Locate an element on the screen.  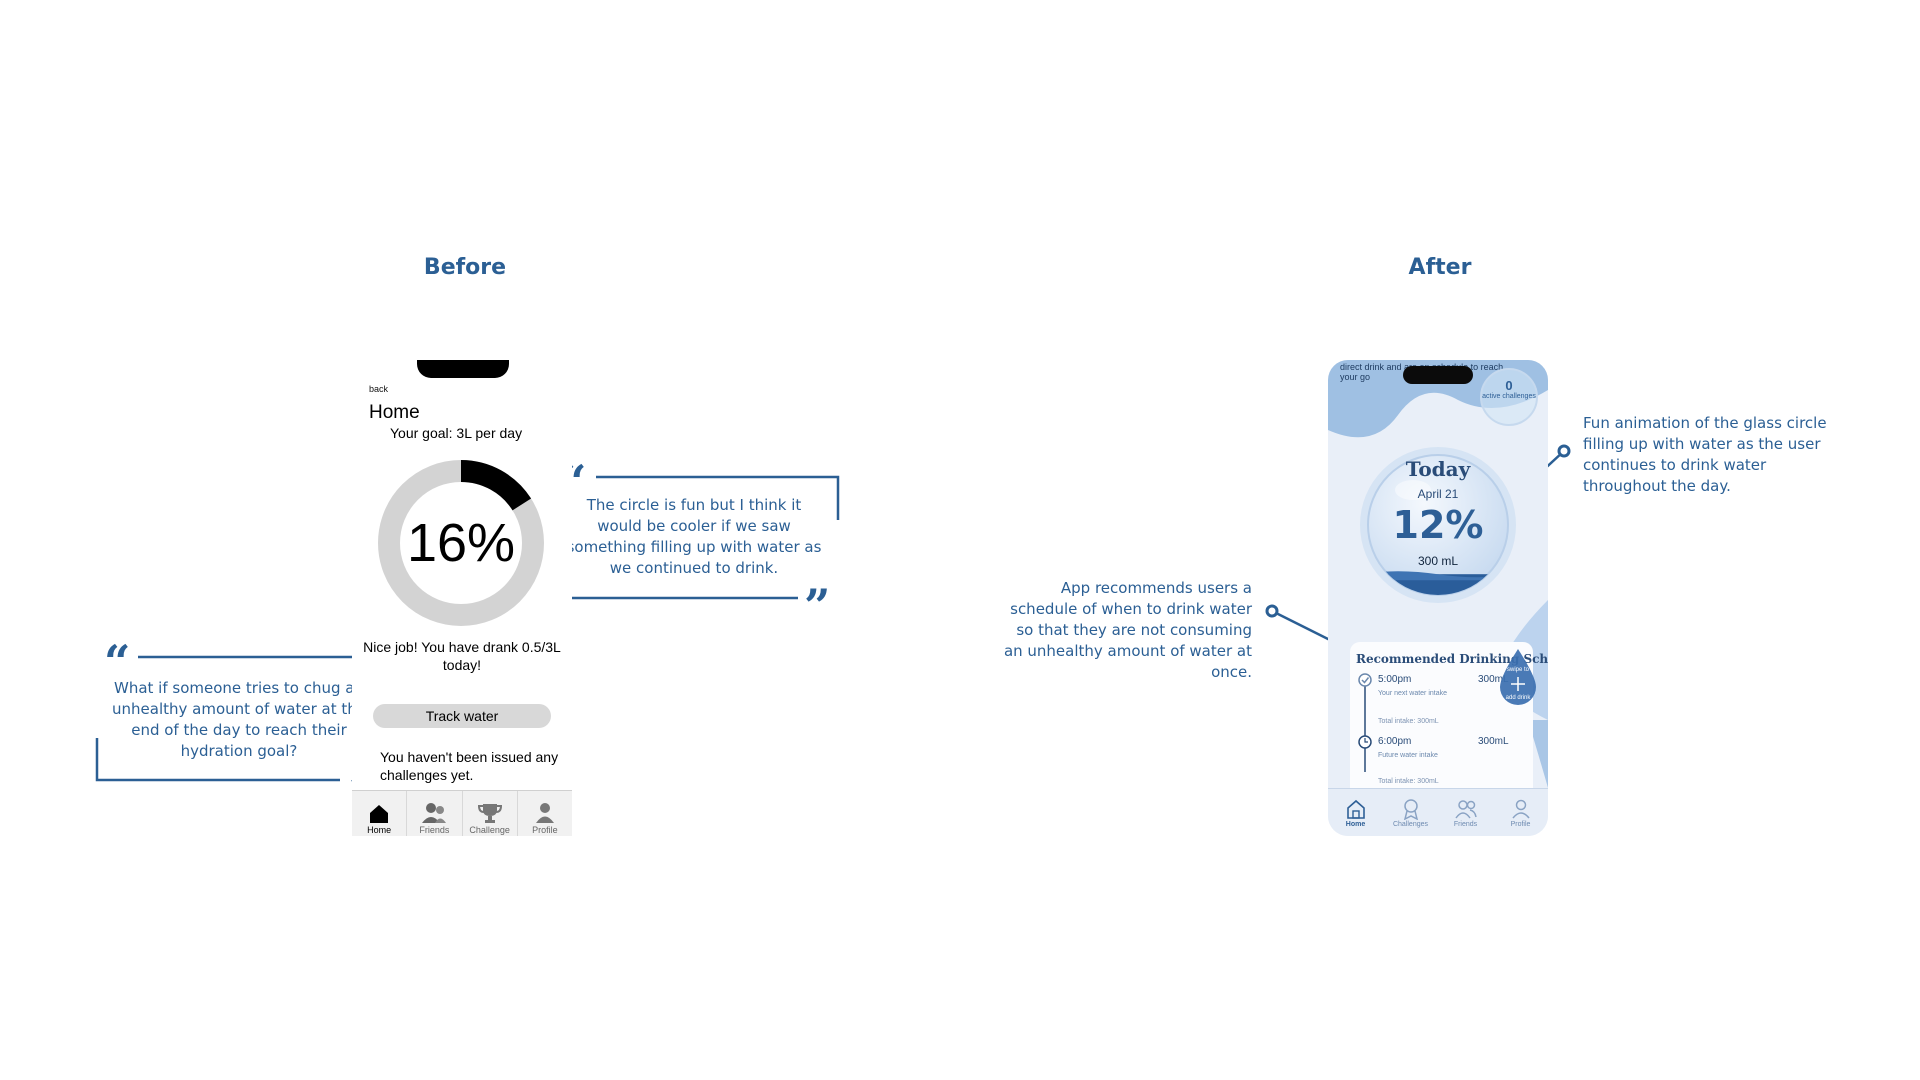
active-challenges-count: 0 is located at coordinates (1509, 385).